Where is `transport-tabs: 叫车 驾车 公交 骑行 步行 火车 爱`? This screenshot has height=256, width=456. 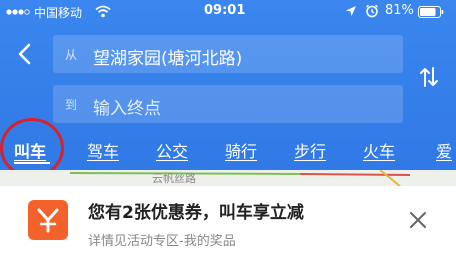
transport-tabs: 叫车 驾车 公交 骑行 步行 火车 爱 is located at coordinates (228, 149).